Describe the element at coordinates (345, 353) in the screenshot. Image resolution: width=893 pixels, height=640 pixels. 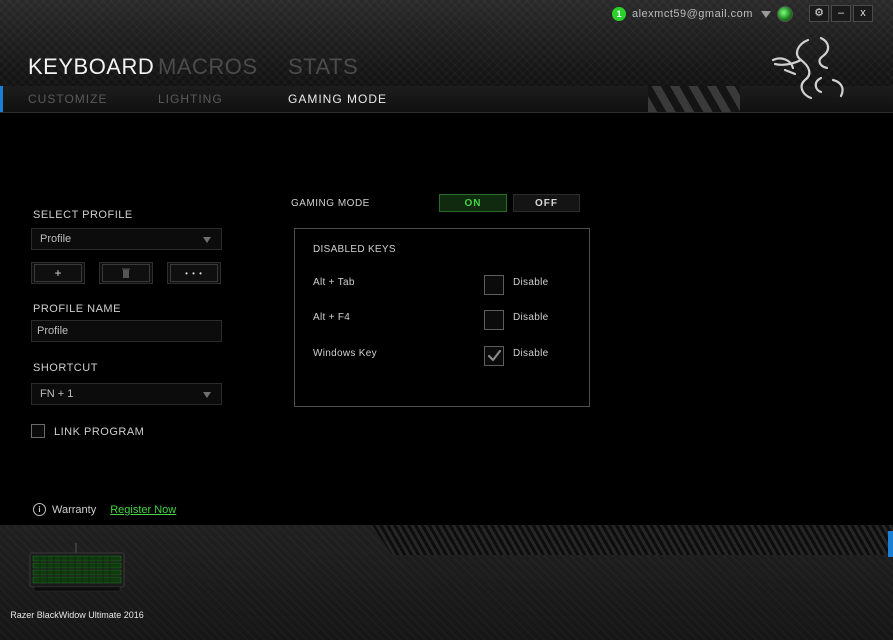
I see `key-name-windows-key: Windows Key` at that location.